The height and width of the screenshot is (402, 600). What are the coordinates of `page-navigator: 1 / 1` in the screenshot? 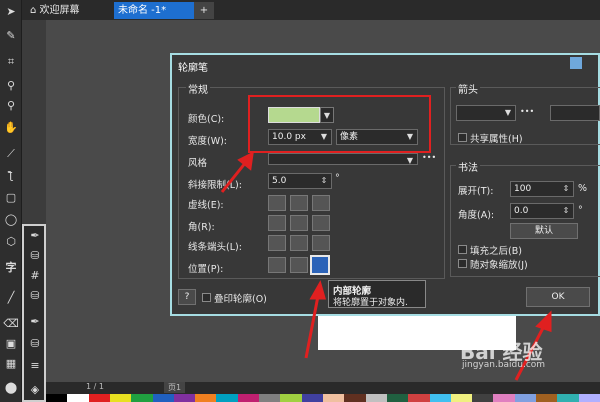 It's located at (95, 386).